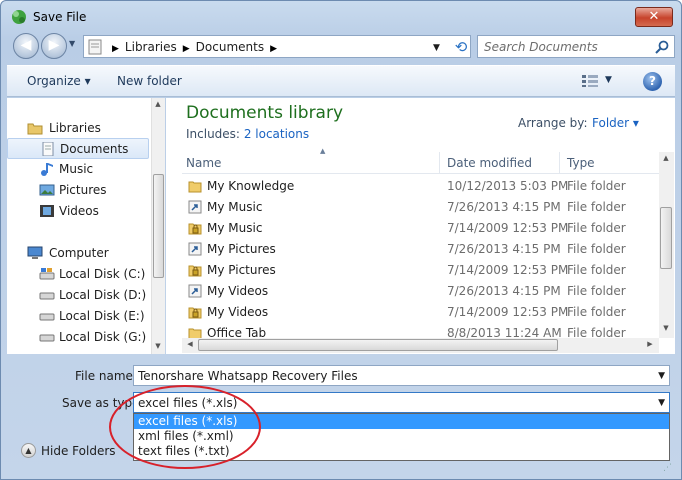  What do you see at coordinates (436, 48) in the screenshot?
I see `address-dropdown-icon: ▼` at bounding box center [436, 48].